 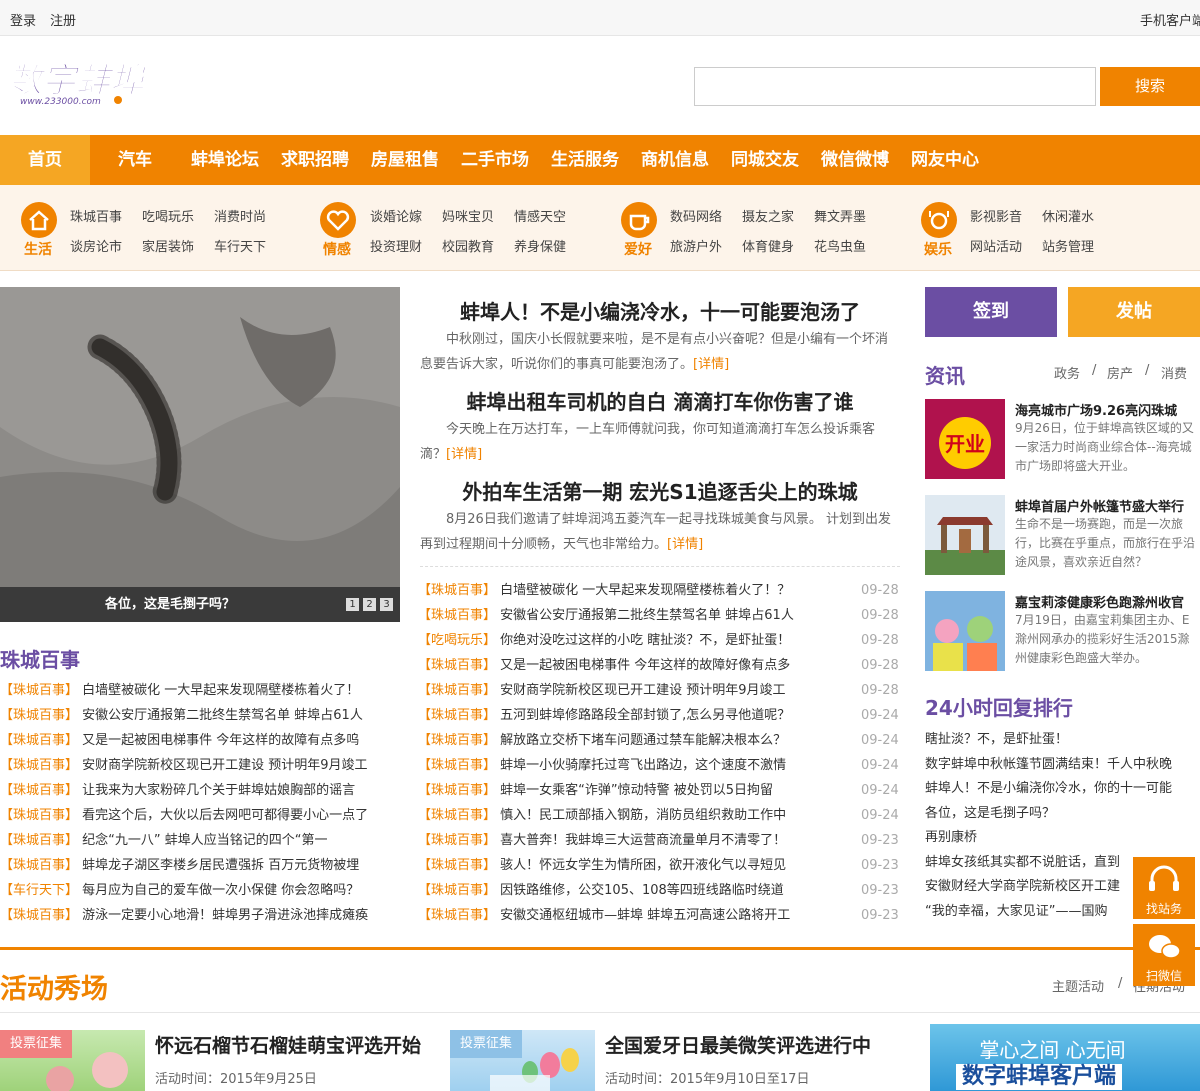 What do you see at coordinates (659, 740) in the screenshot?
I see `list-item: 【珠城百事】 解放路立交桥下堵车问题通过禁车能解决根本么？ 09-24` at bounding box center [659, 740].